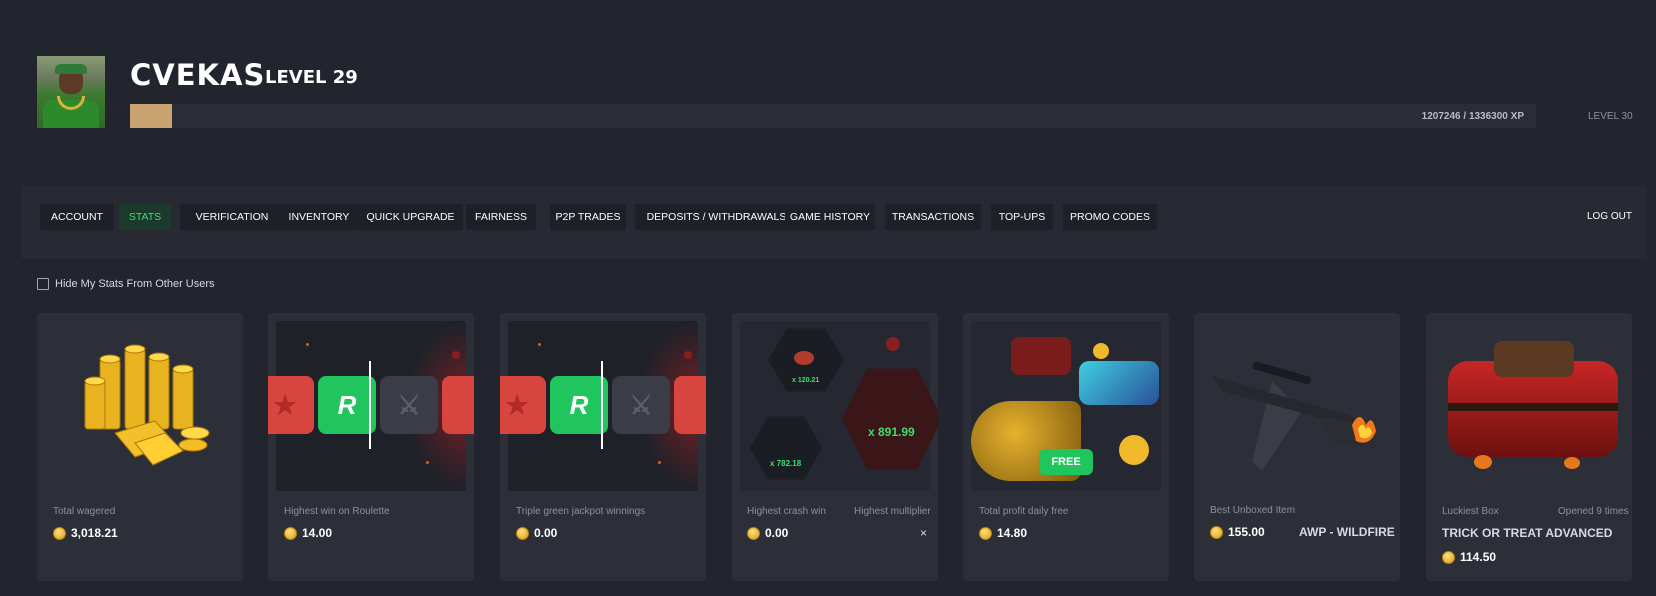 The width and height of the screenshot is (1656, 596). I want to click on xp-progress-fill, so click(151, 116).